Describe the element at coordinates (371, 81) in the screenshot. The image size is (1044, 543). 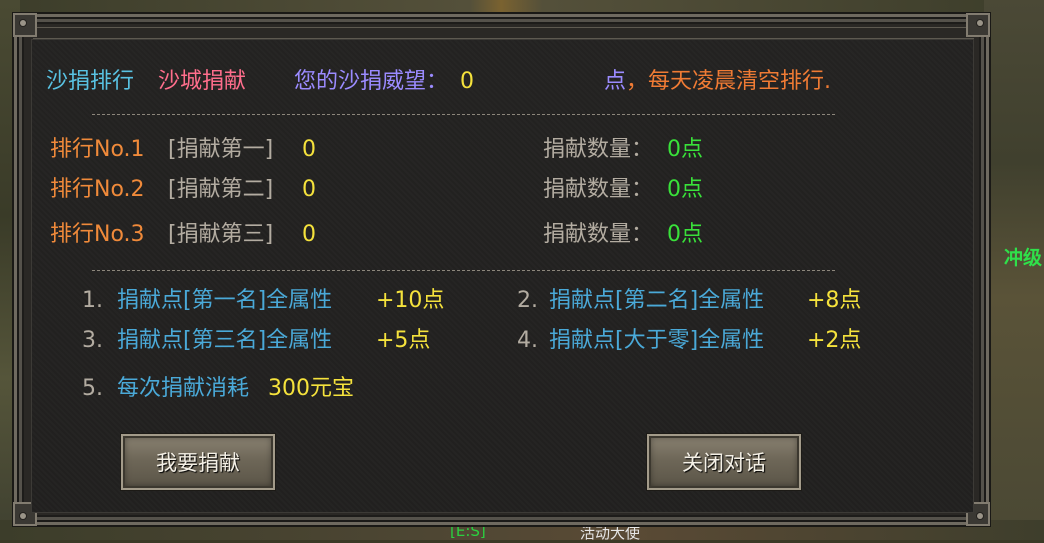
I see `prestige-label: 您的沙捐威望：` at that location.